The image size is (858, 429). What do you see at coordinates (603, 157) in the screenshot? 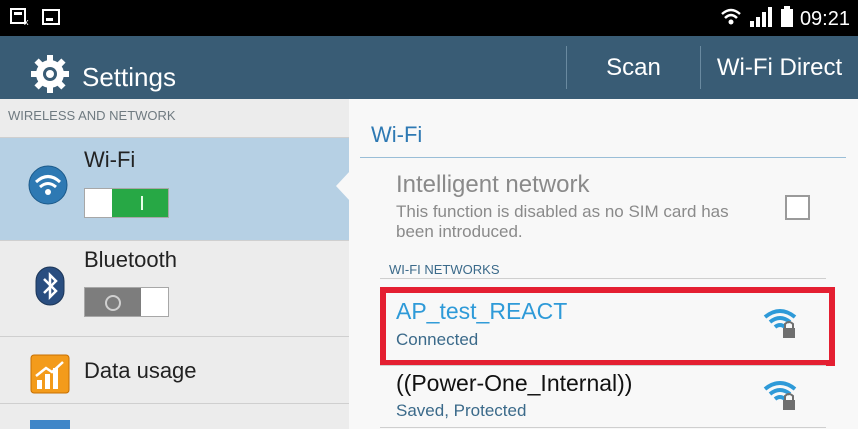
I see `title-divider` at bounding box center [603, 157].